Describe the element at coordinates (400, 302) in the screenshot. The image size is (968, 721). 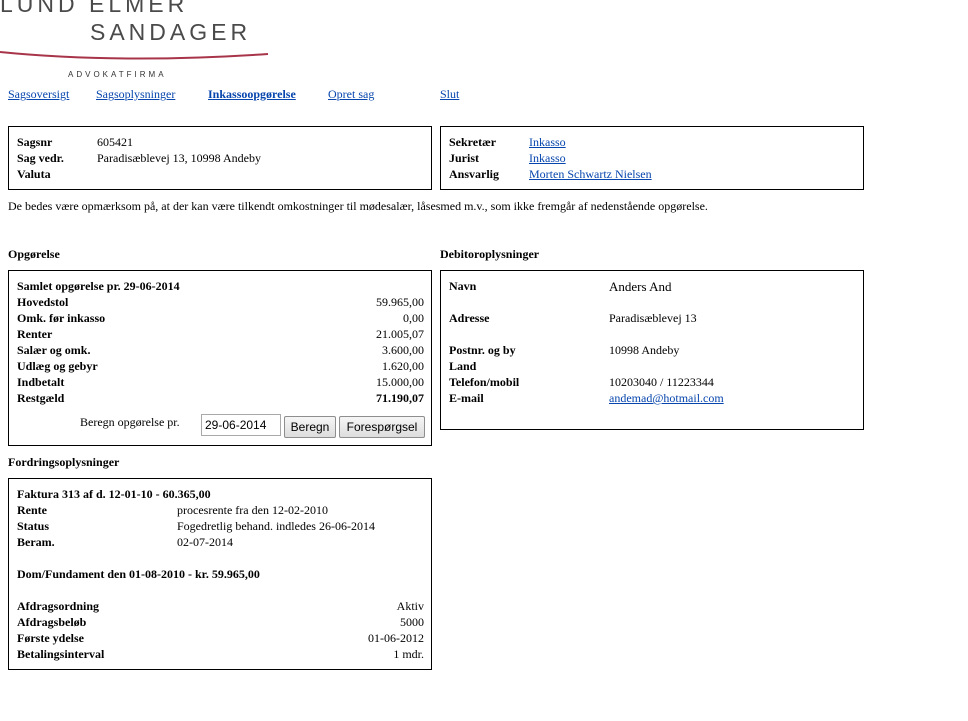
I see `row-value: 59.965,00` at that location.